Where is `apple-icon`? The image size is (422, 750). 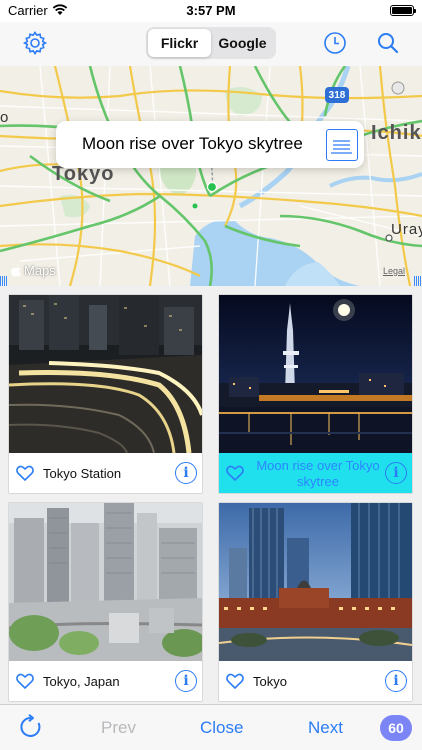 apple-icon is located at coordinates (15, 271).